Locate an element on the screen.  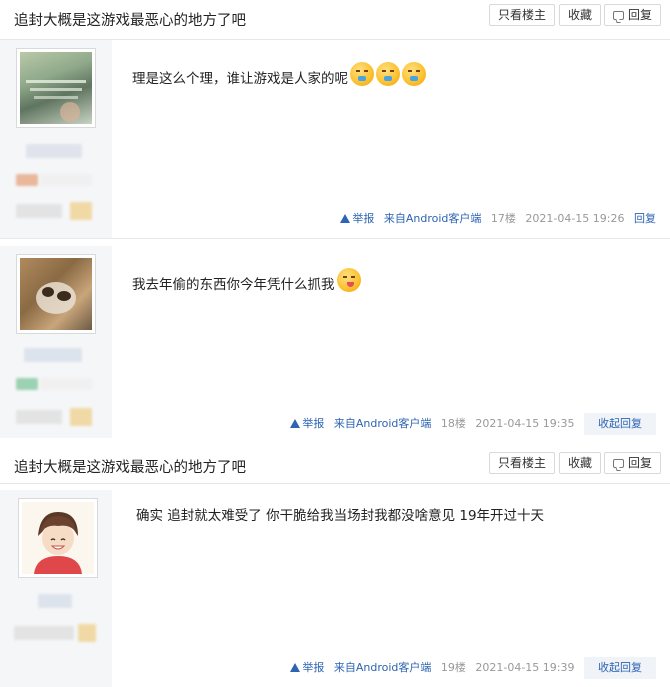
post-text: 我去年偷的东西你今年凭什么抓我 is located at coordinates (233, 285).